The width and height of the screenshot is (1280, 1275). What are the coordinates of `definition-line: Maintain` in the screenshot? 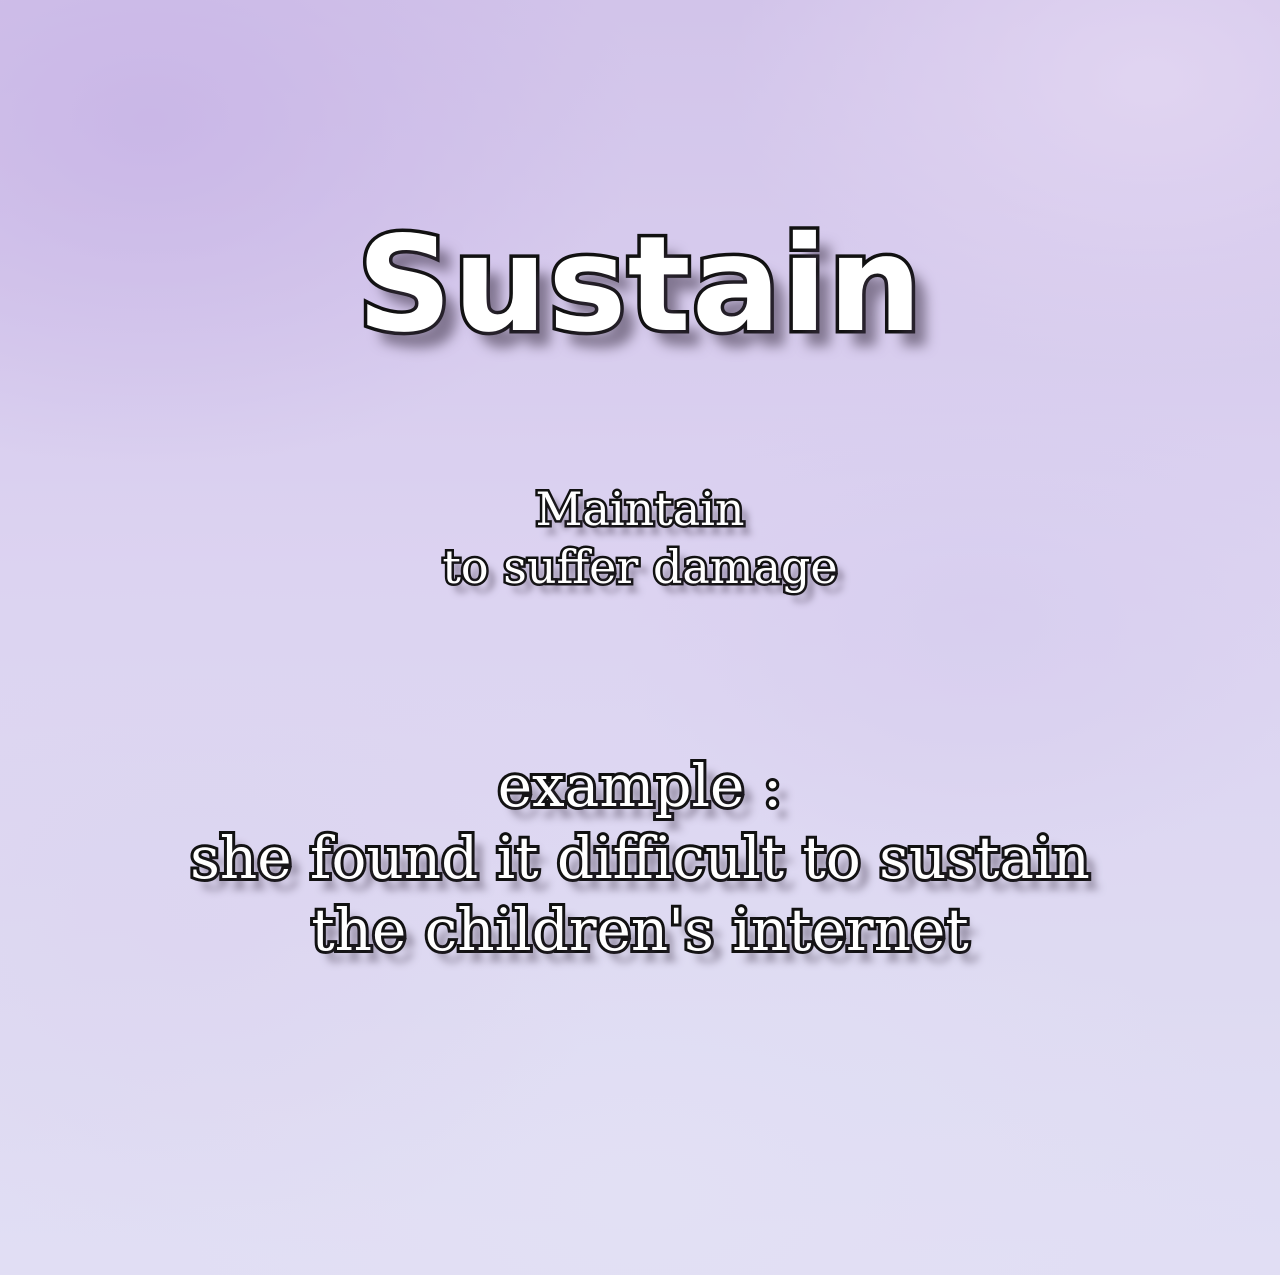 It's located at (640, 509).